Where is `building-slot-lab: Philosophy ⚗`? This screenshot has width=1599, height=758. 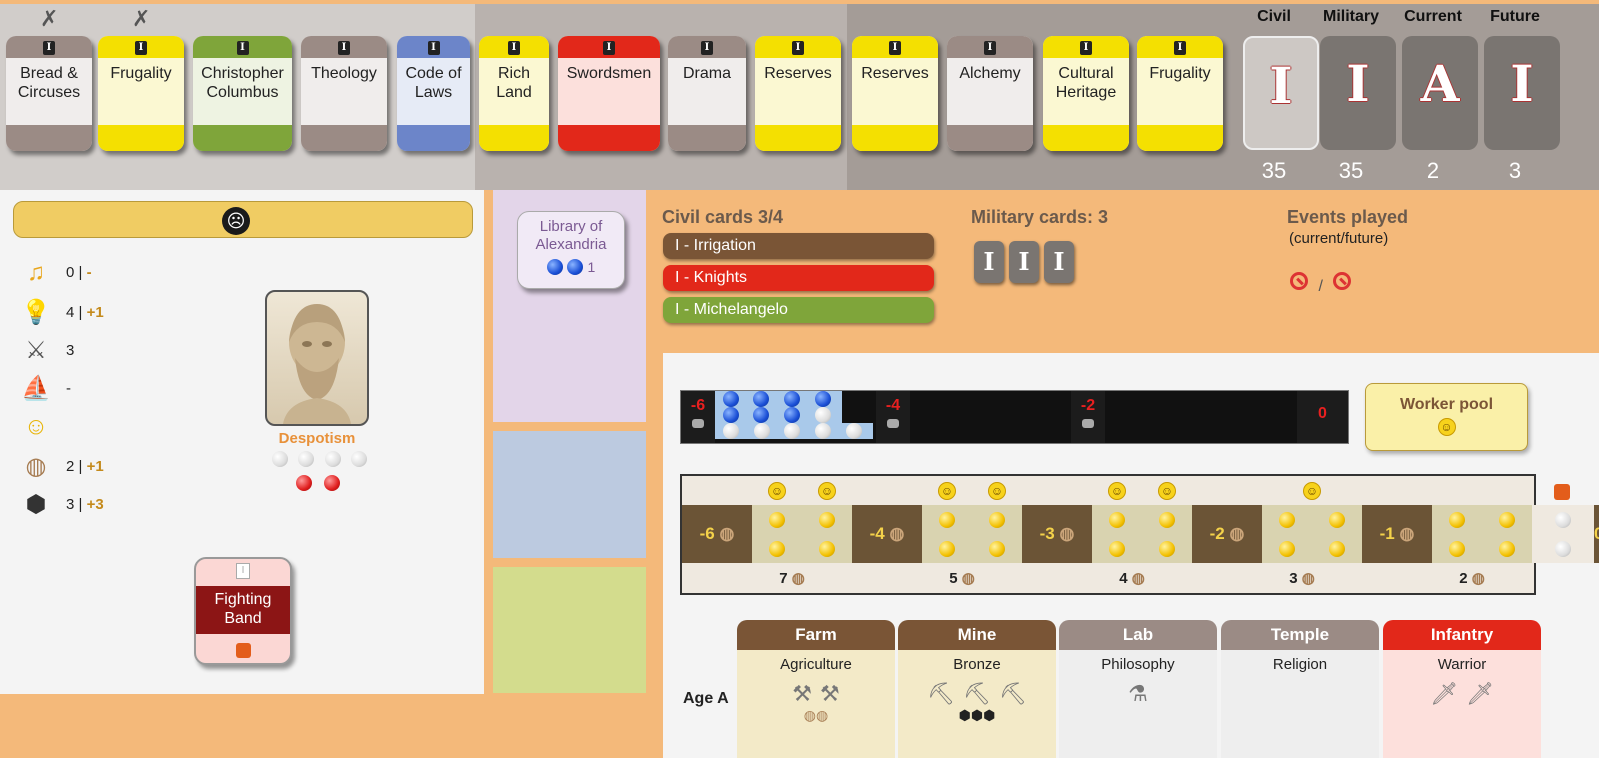 building-slot-lab: Philosophy ⚗ is located at coordinates (1138, 704).